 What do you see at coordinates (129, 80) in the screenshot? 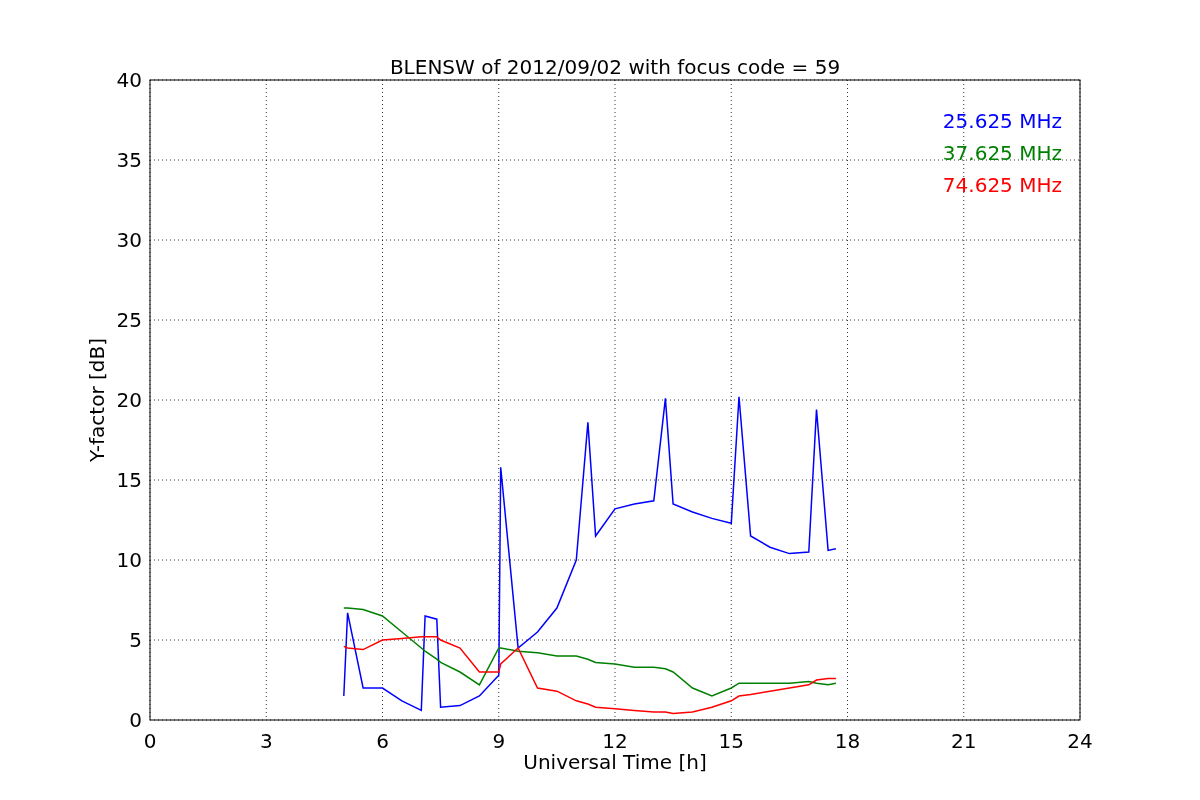
I see `y-tick-label: 40` at bounding box center [129, 80].